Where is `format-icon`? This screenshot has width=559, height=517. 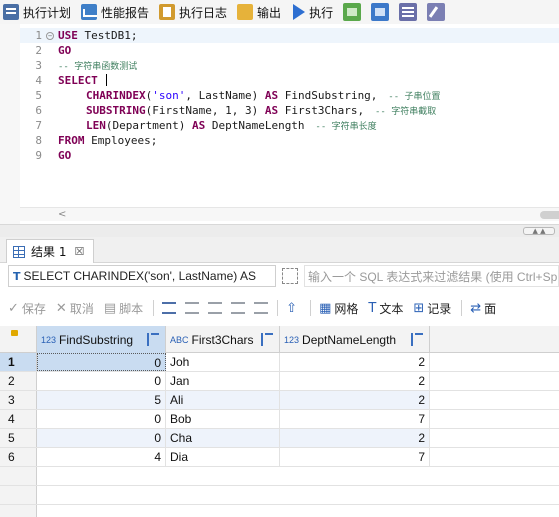 format-icon is located at coordinates (408, 12).